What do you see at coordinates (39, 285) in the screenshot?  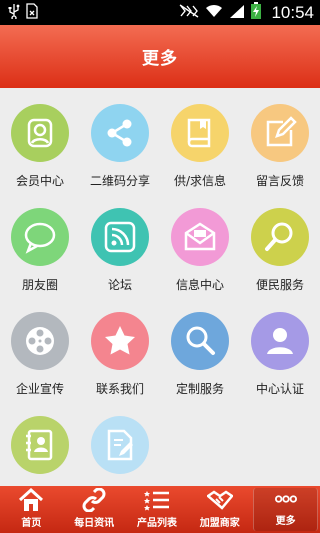 I see `grid-item-label: 朋友圈` at bounding box center [39, 285].